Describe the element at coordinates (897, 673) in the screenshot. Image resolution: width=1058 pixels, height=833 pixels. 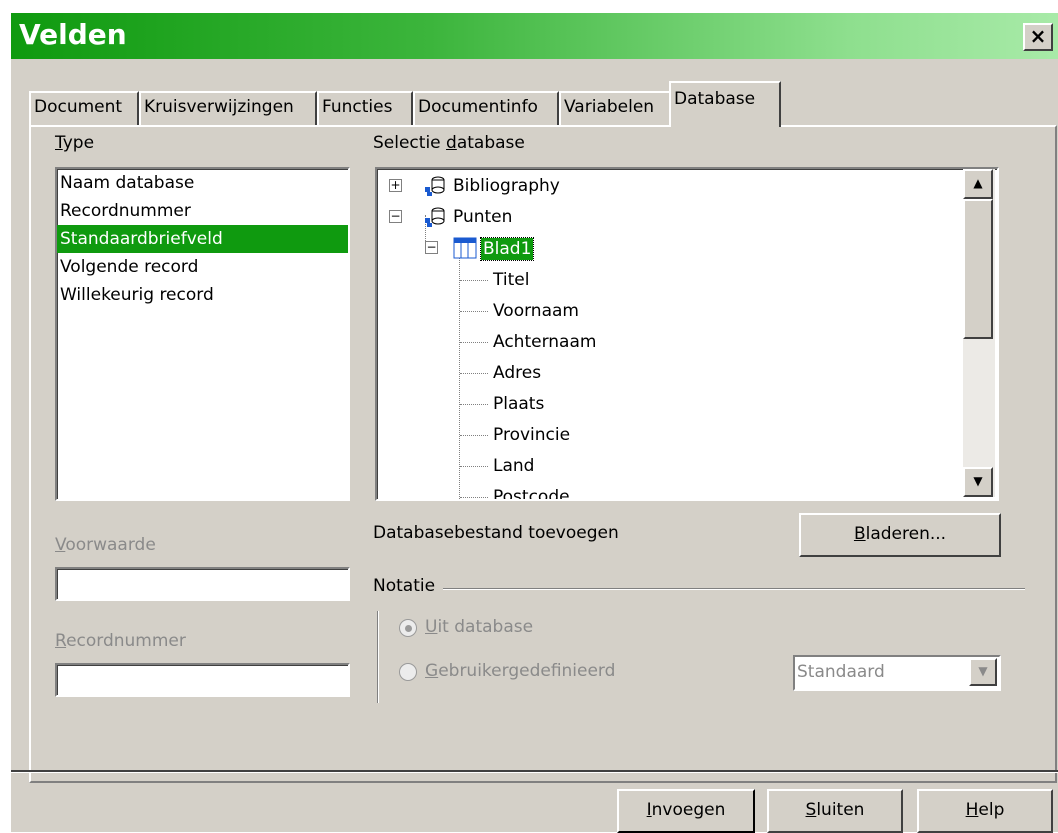
I see `format-dropdown: Standaard ▼` at that location.